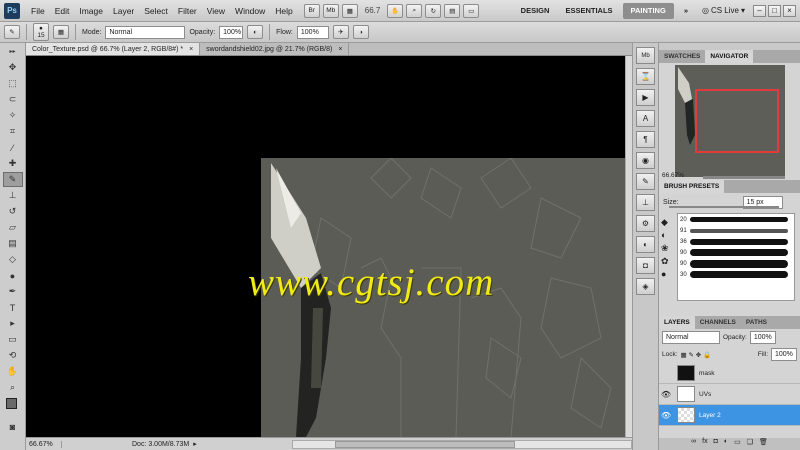 The image size is (800, 450). Describe the element at coordinates (691, 337) in the screenshot. I see `blend-mode-select: Normal` at that location.